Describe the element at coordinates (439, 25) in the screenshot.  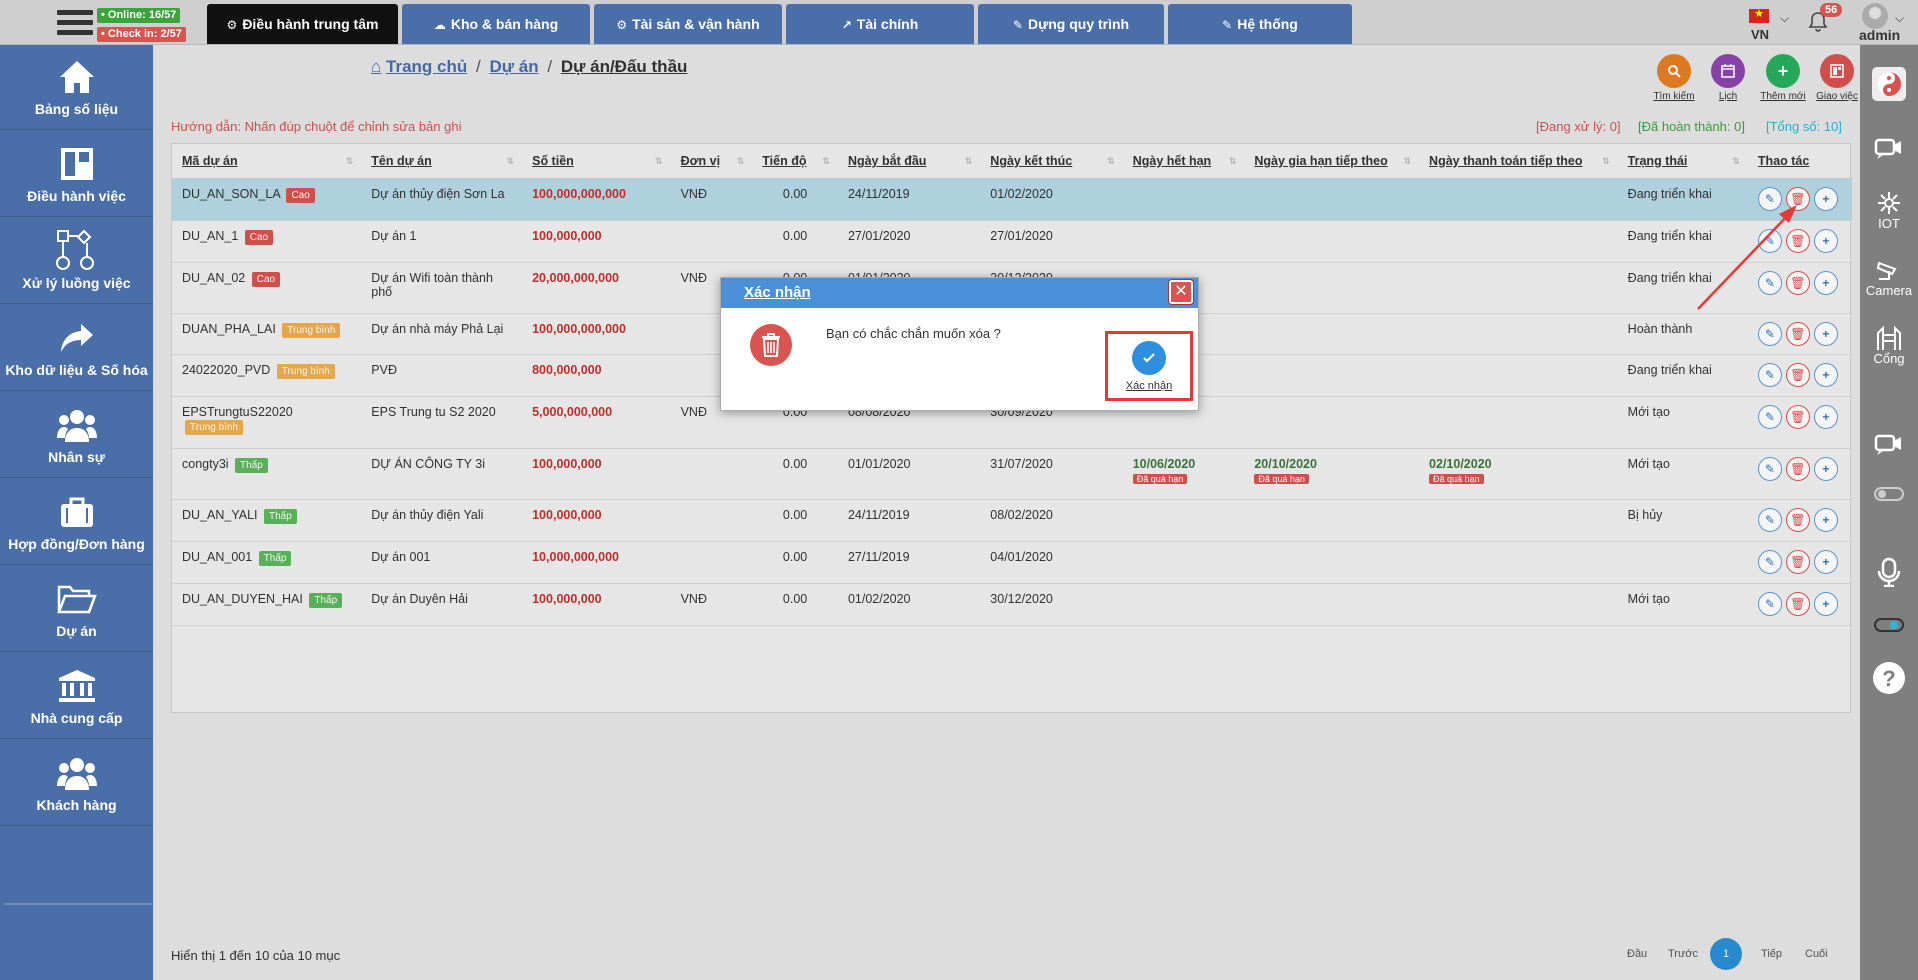
I see `cloud-icon: ☁` at that location.